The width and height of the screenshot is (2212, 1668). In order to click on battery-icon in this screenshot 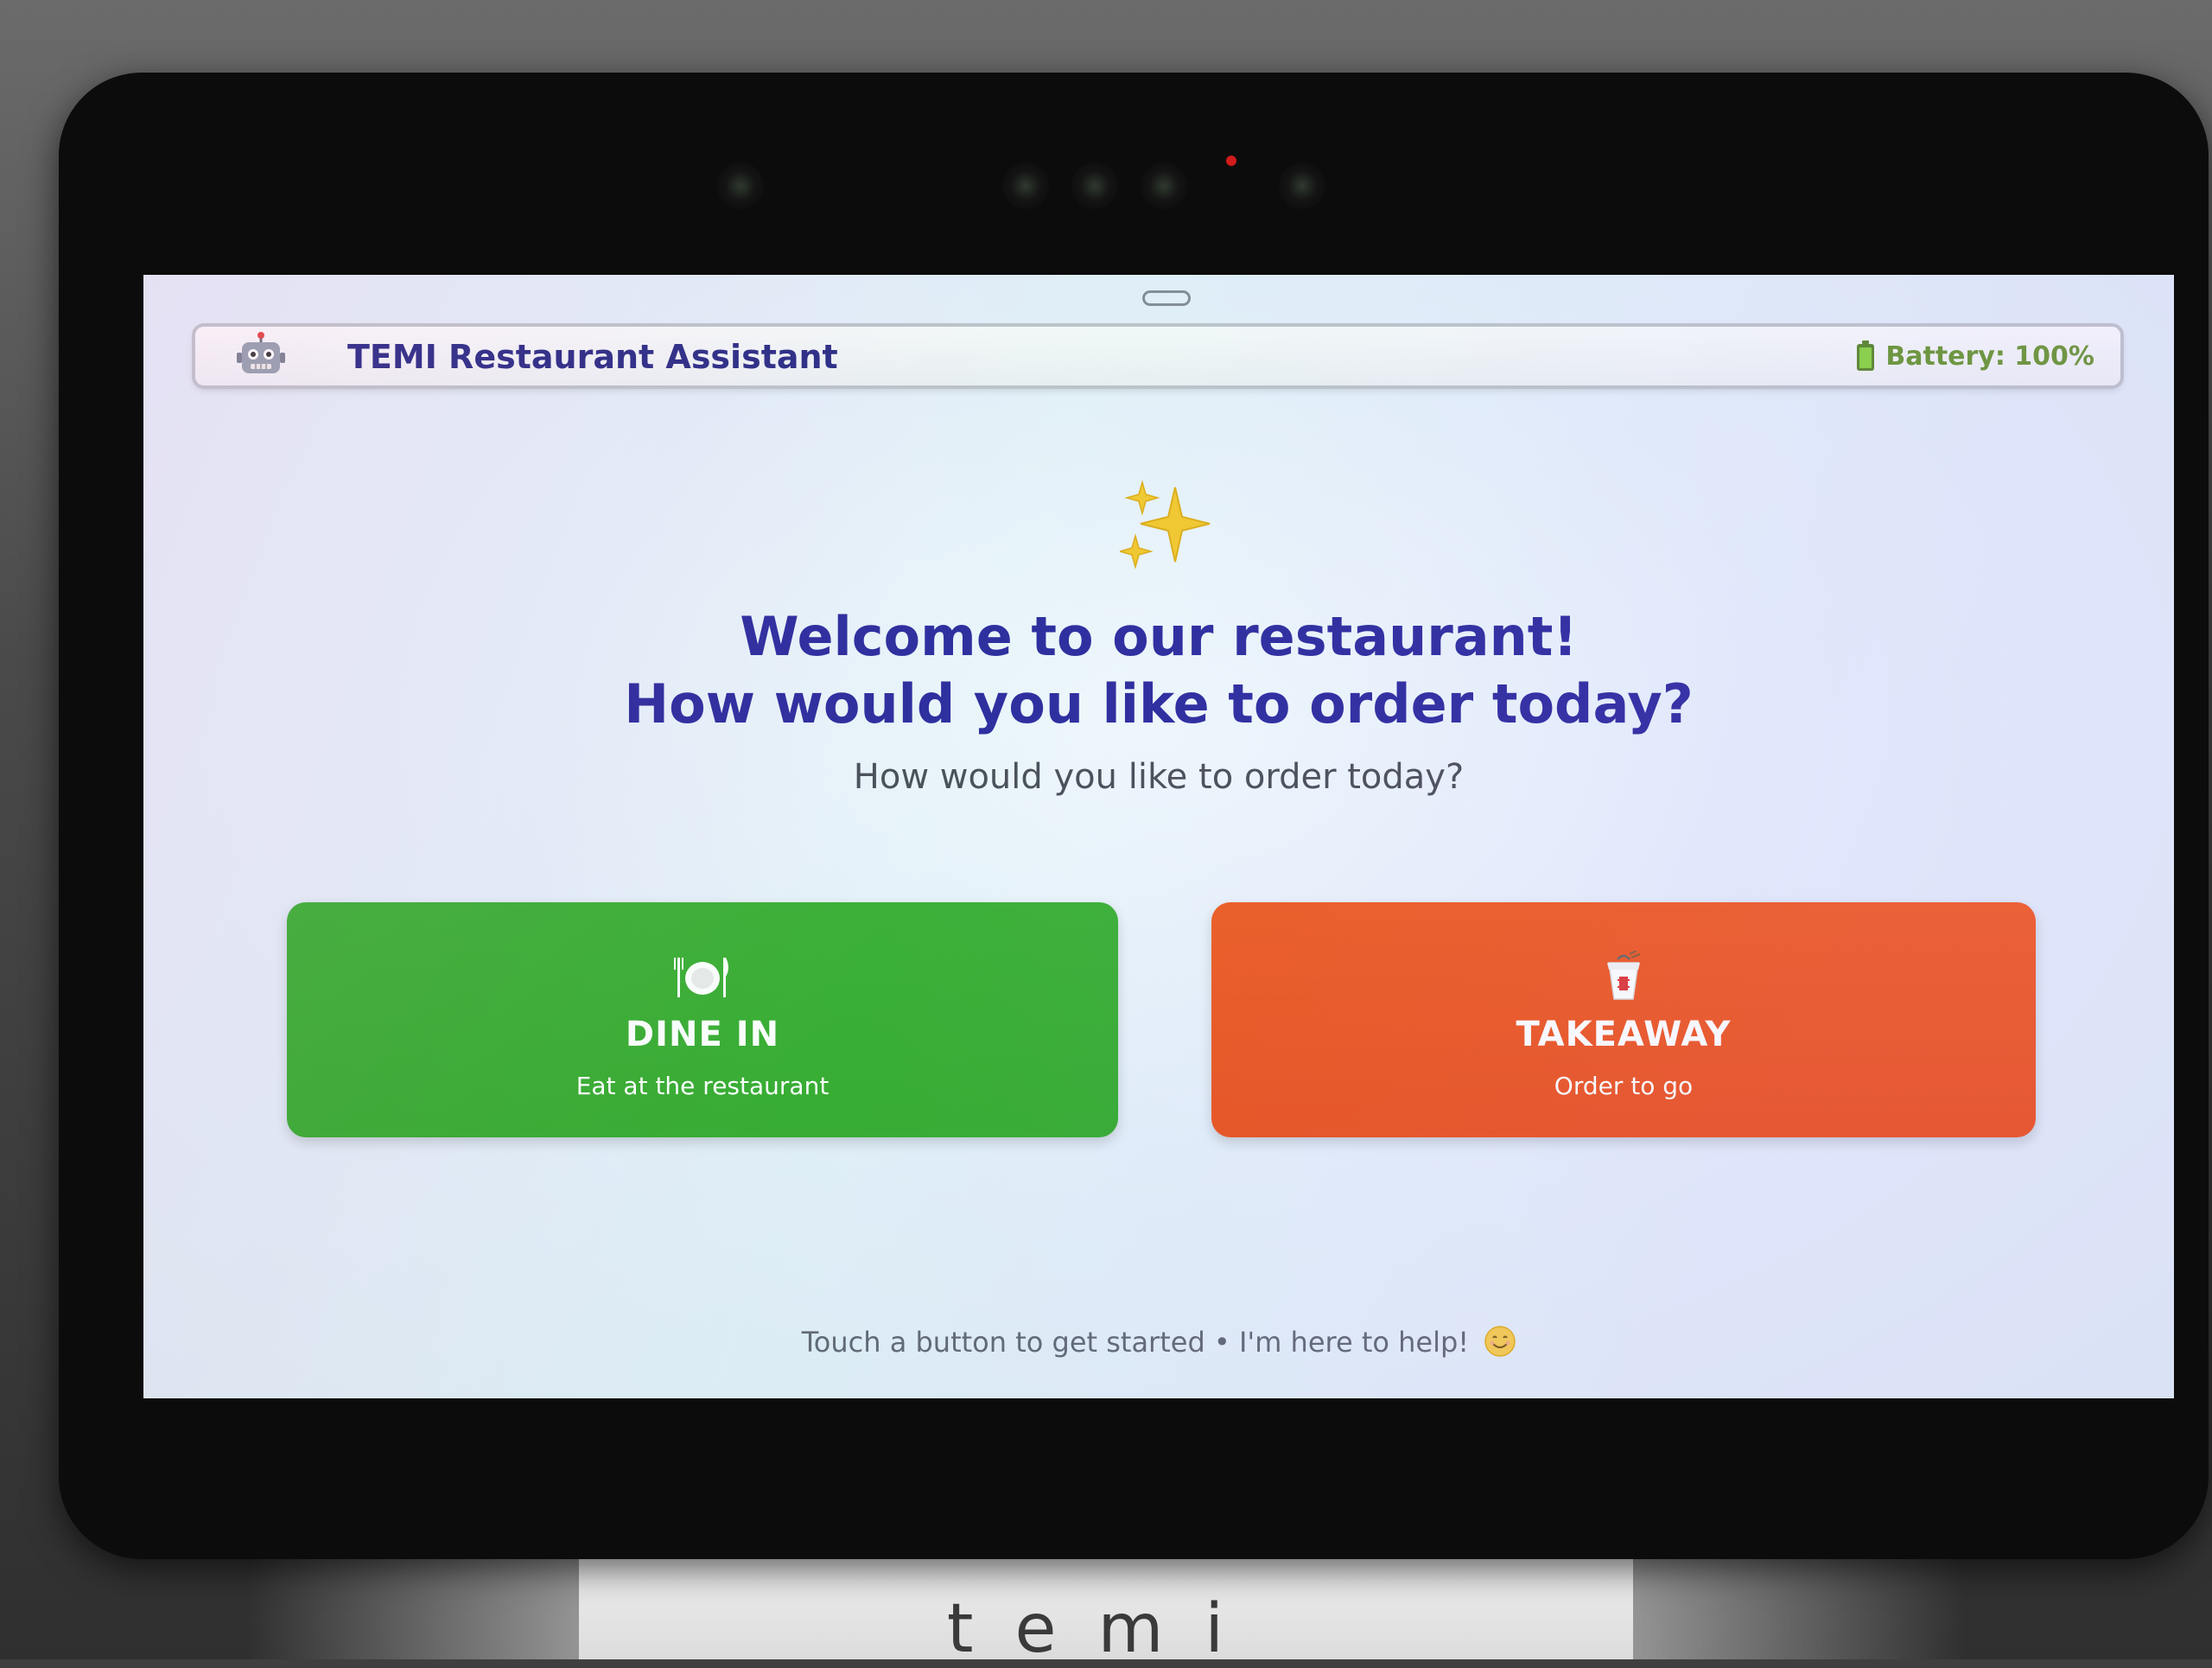, I will do `click(1866, 356)`.